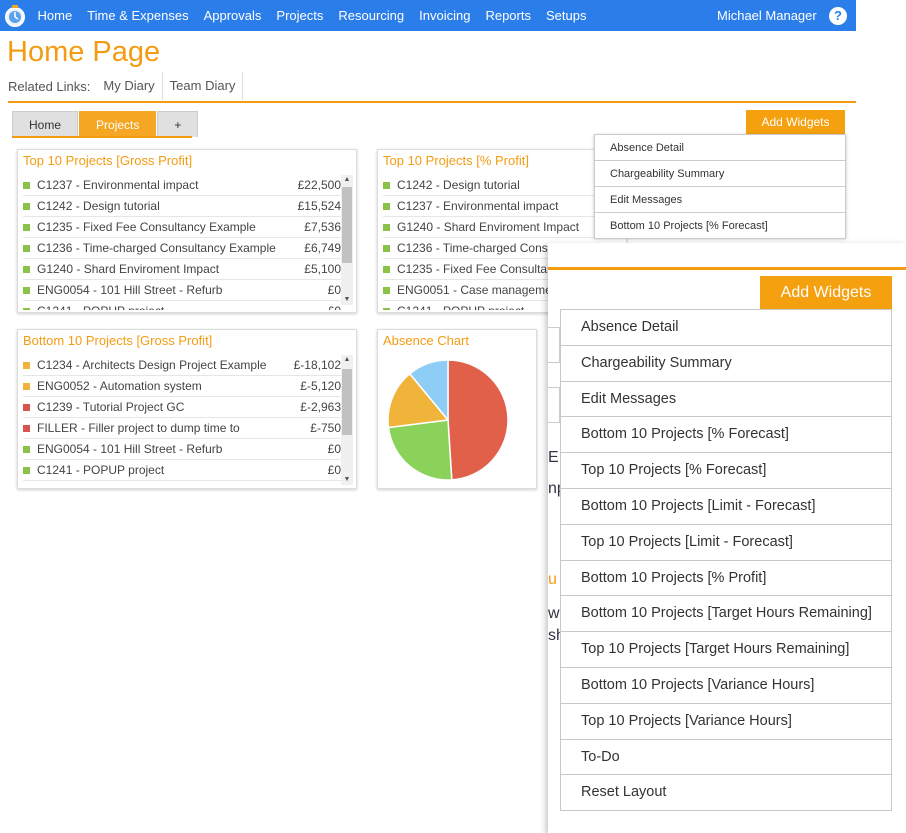 The height and width of the screenshot is (833, 906). What do you see at coordinates (300, 15) in the screenshot?
I see `nav-projects: Projects` at bounding box center [300, 15].